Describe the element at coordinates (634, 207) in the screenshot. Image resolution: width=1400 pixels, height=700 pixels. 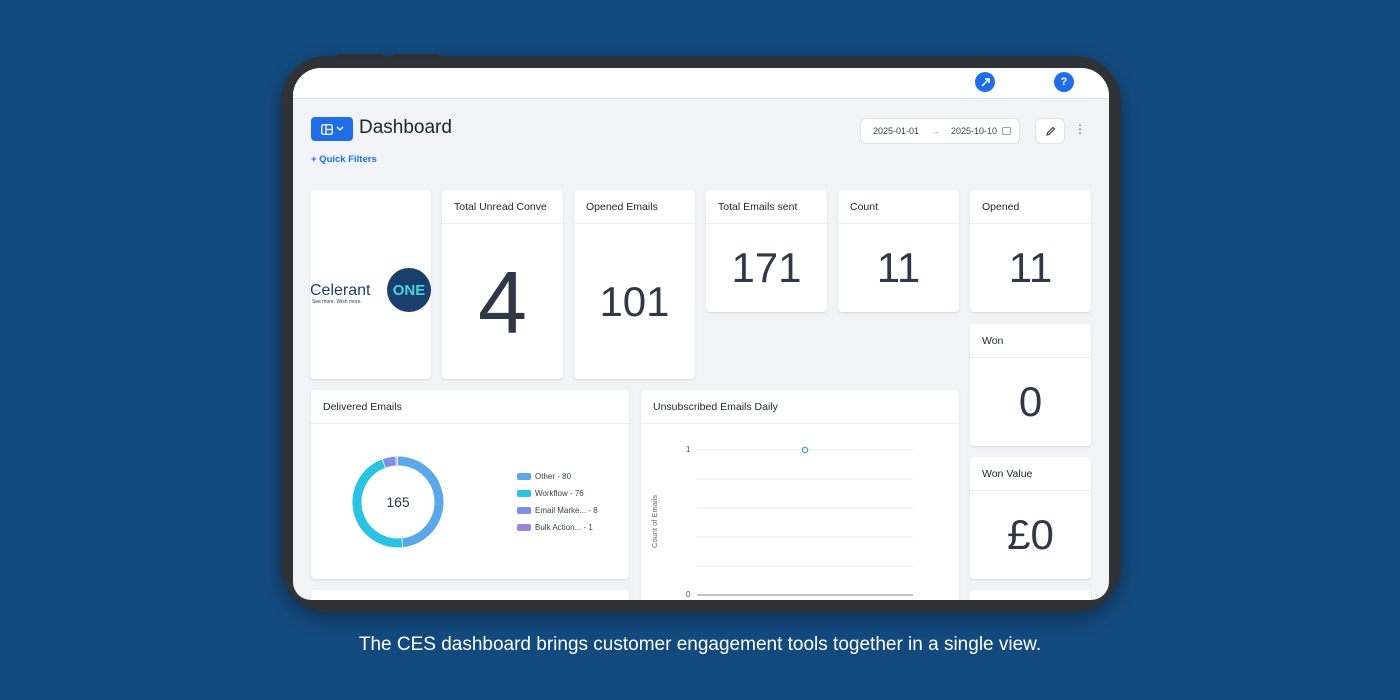
I see `card-title: Opened Emails` at that location.